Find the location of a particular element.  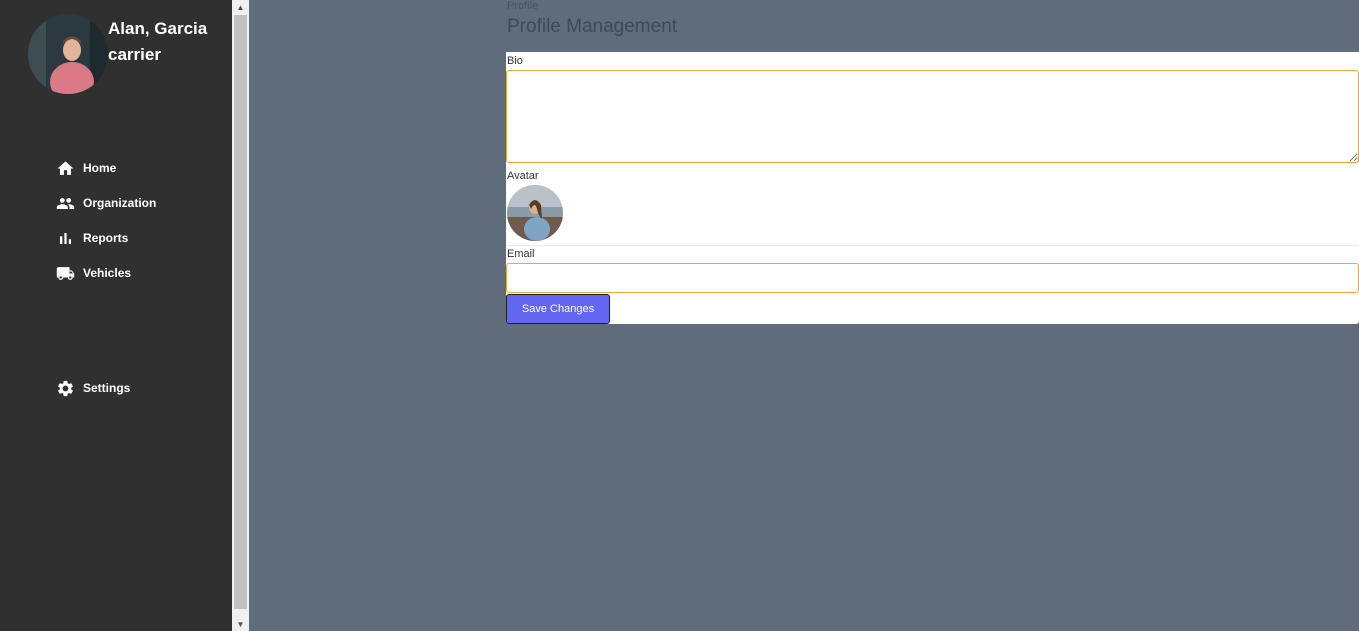

sidebar-item-vehicles: Vehicles is located at coordinates (93, 273).